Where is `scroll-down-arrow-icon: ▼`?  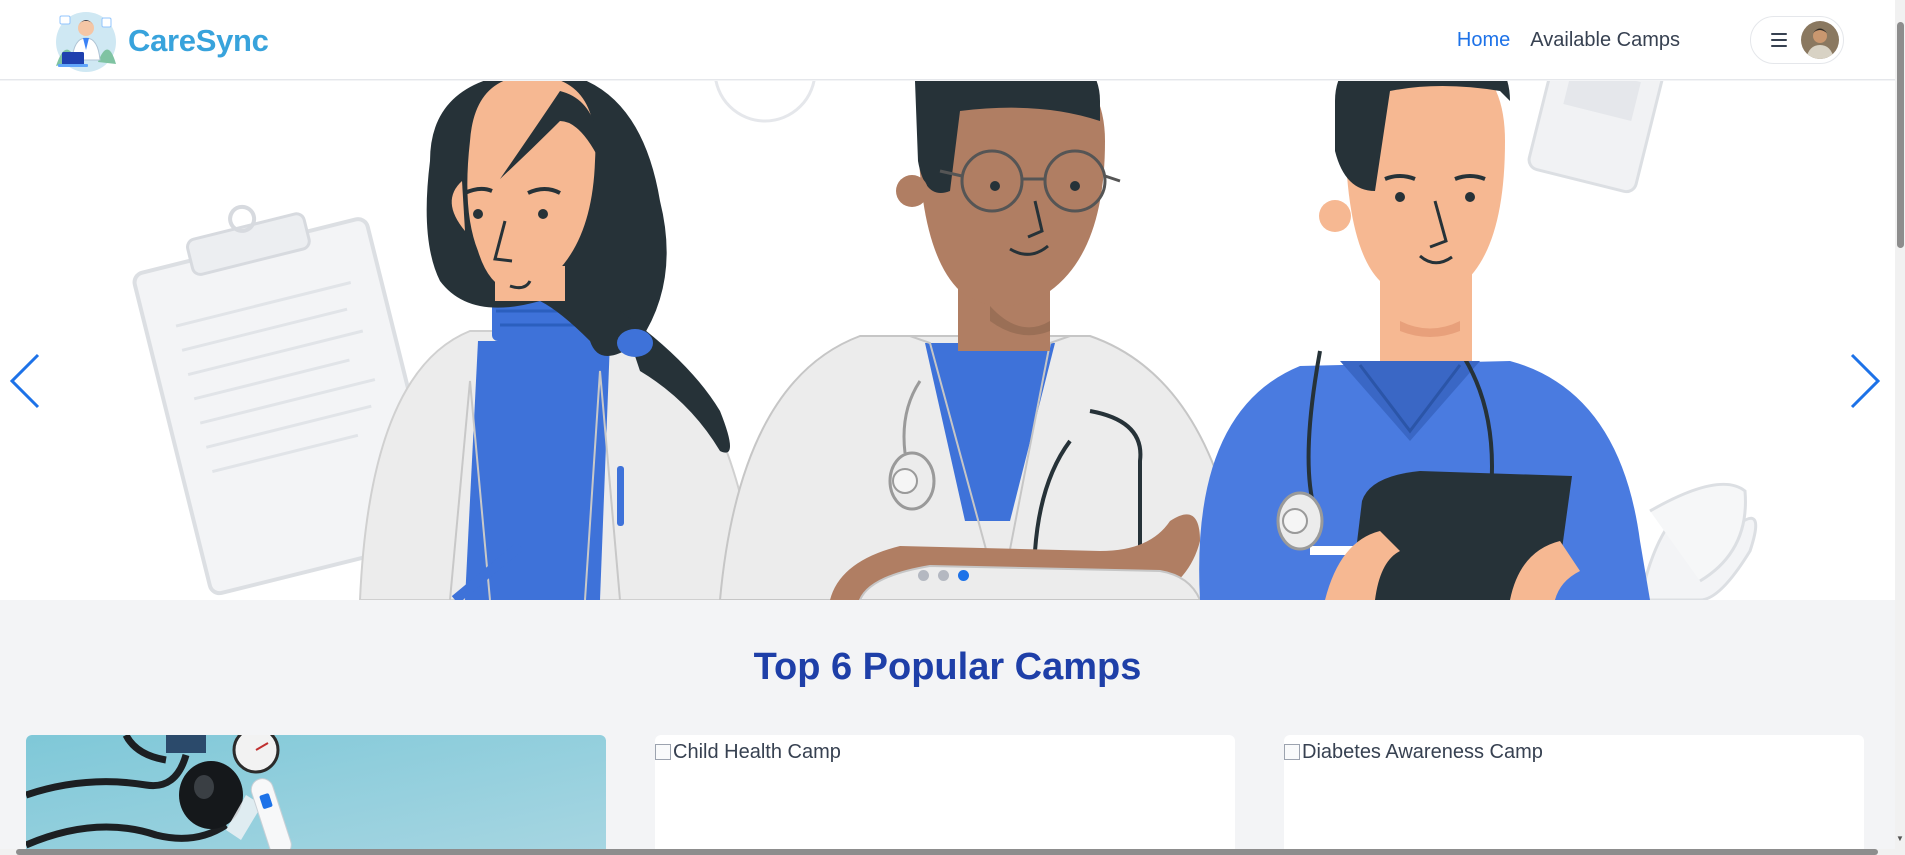
scroll-down-arrow-icon: ▼ is located at coordinates (1900, 838).